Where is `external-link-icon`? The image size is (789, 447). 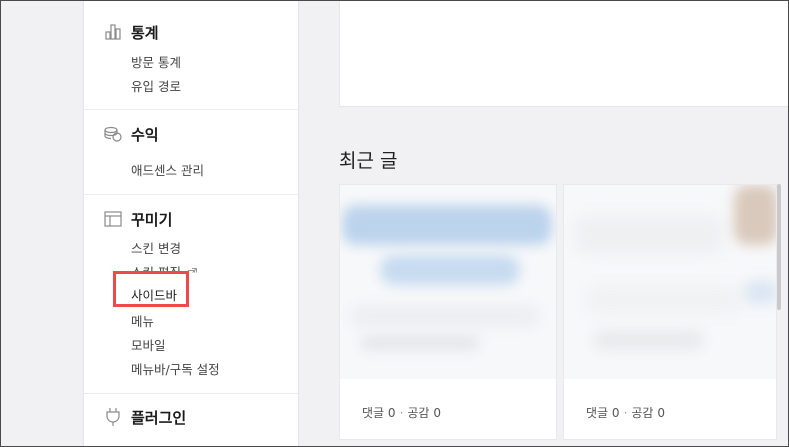
external-link-icon is located at coordinates (192, 270).